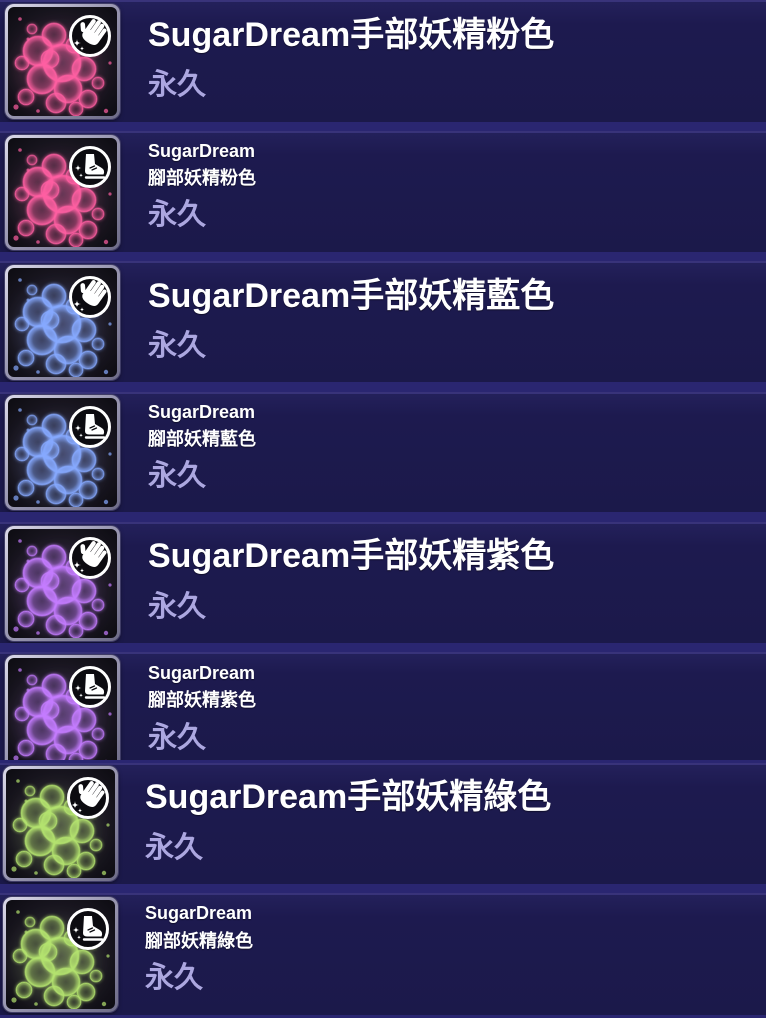 The width and height of the screenshot is (766, 1018). What do you see at coordinates (383, 706) in the screenshot?
I see `inventory-item: SugarDream 腳部妖精紫色 永久` at bounding box center [383, 706].